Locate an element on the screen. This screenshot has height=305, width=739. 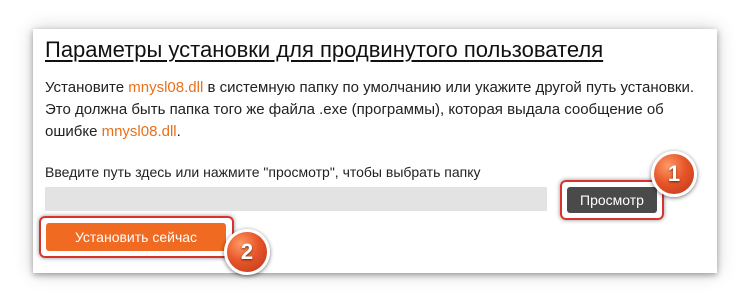
dll-filename-2: mnysl08.dll is located at coordinates (139, 131).